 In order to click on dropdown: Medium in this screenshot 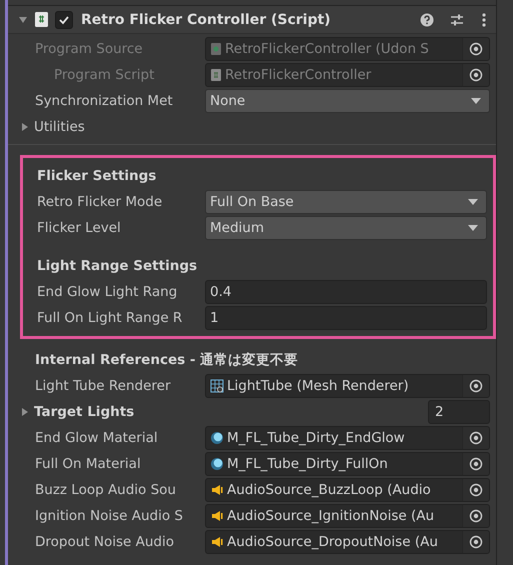, I will do `click(346, 228)`.